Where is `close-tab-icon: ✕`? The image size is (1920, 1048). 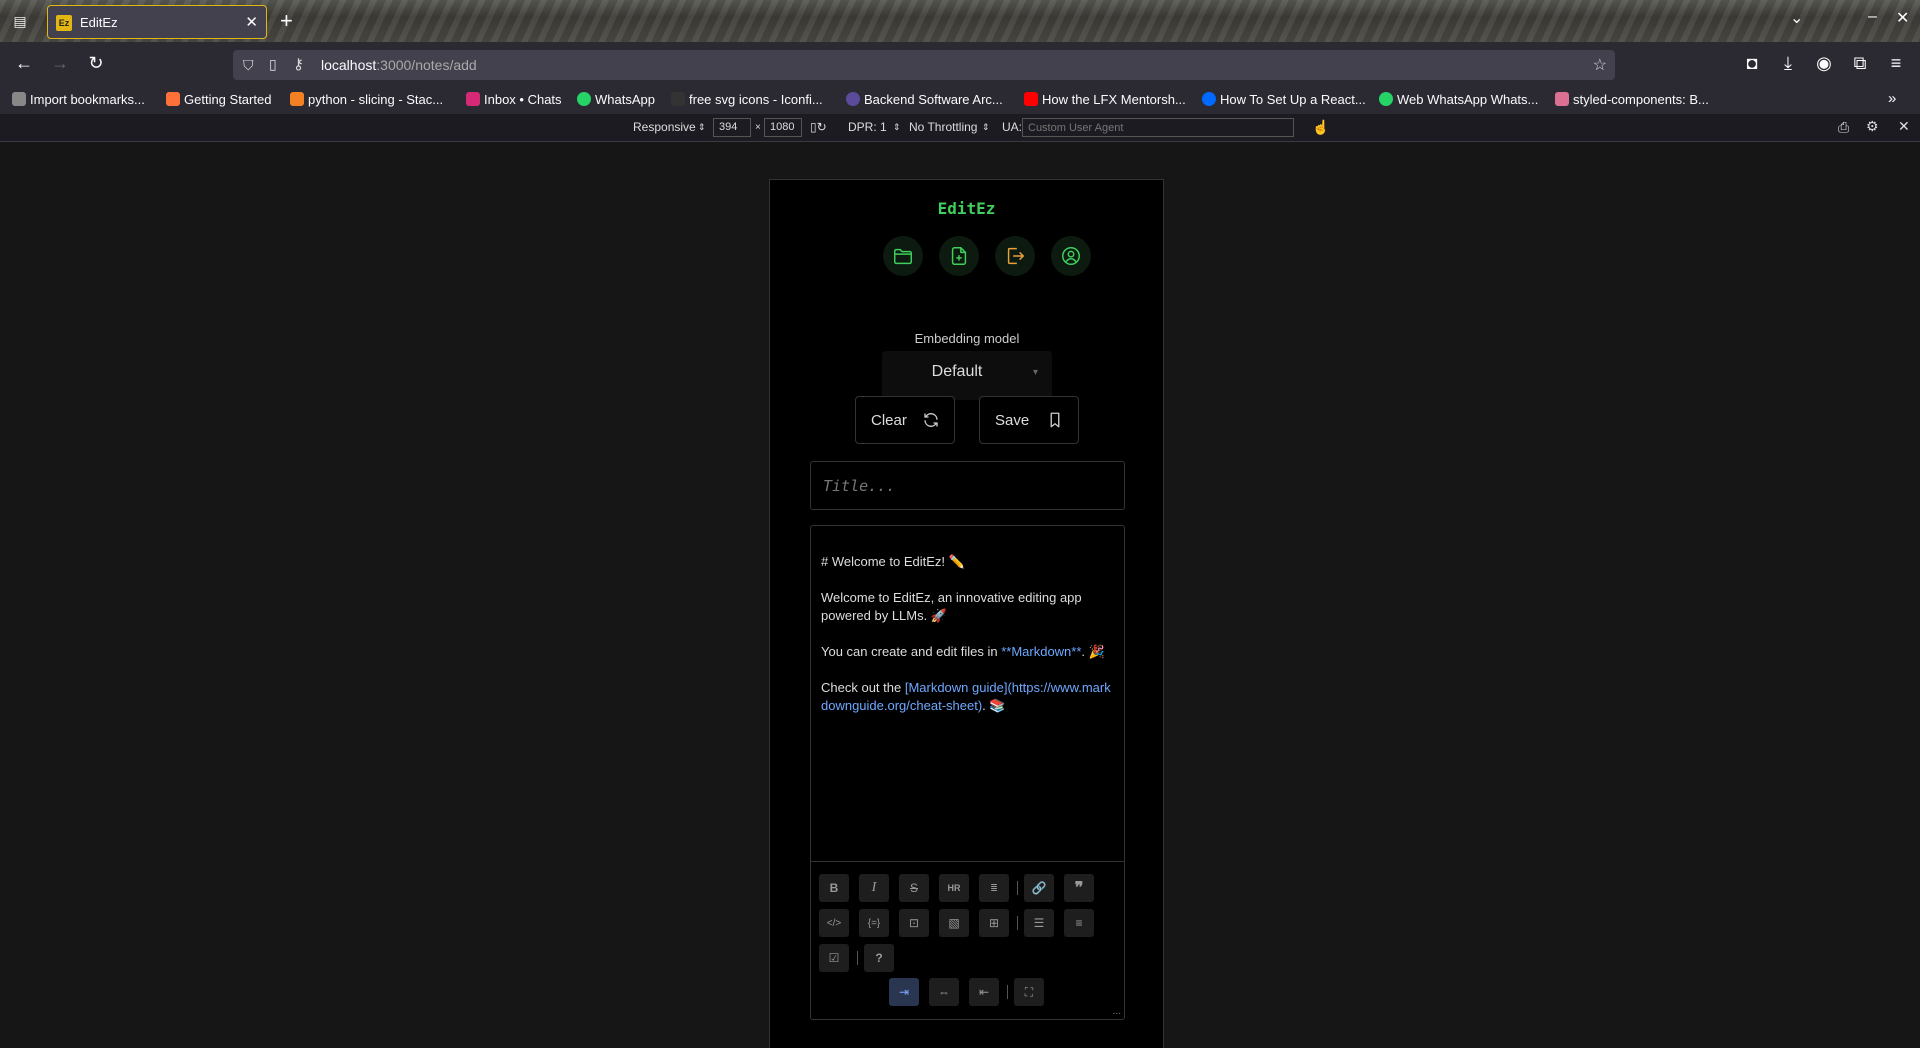 close-tab-icon: ✕ is located at coordinates (251, 22).